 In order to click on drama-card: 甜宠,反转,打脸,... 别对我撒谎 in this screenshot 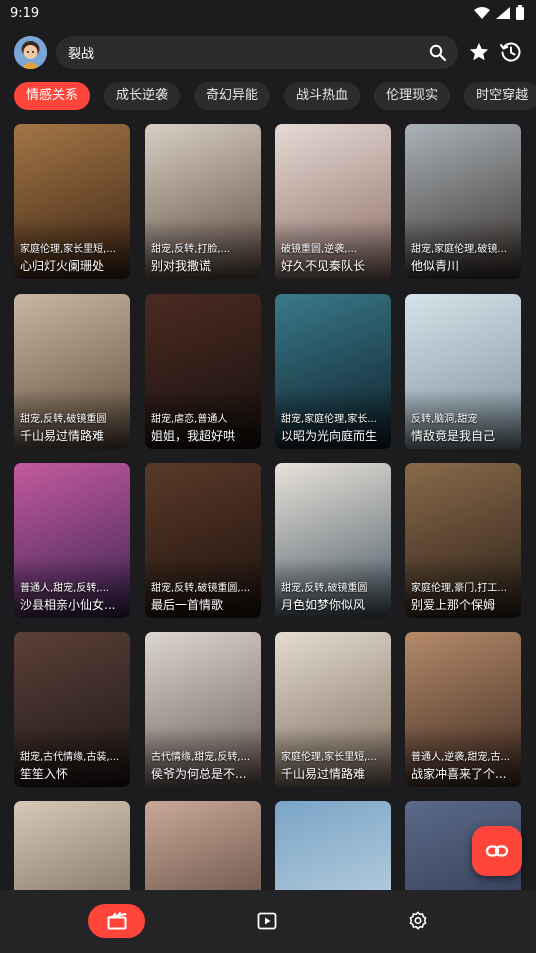, I will do `click(203, 201)`.